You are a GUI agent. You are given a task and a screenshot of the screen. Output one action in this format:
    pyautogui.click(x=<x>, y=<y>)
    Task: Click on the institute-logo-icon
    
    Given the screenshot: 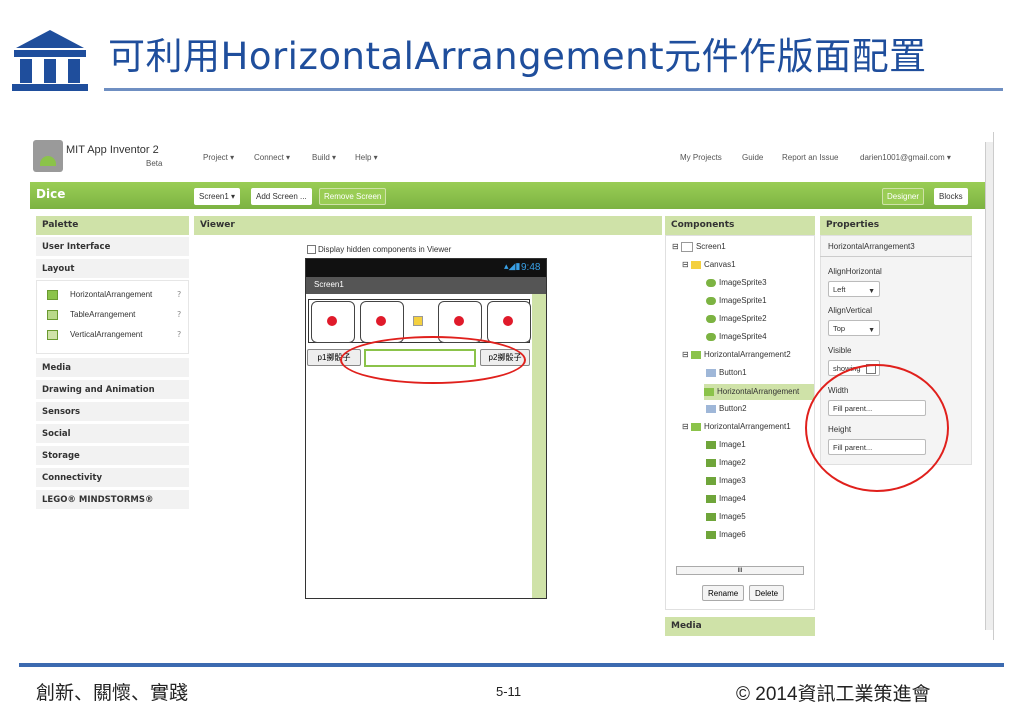 What is the action you would take?
    pyautogui.click(x=50, y=60)
    